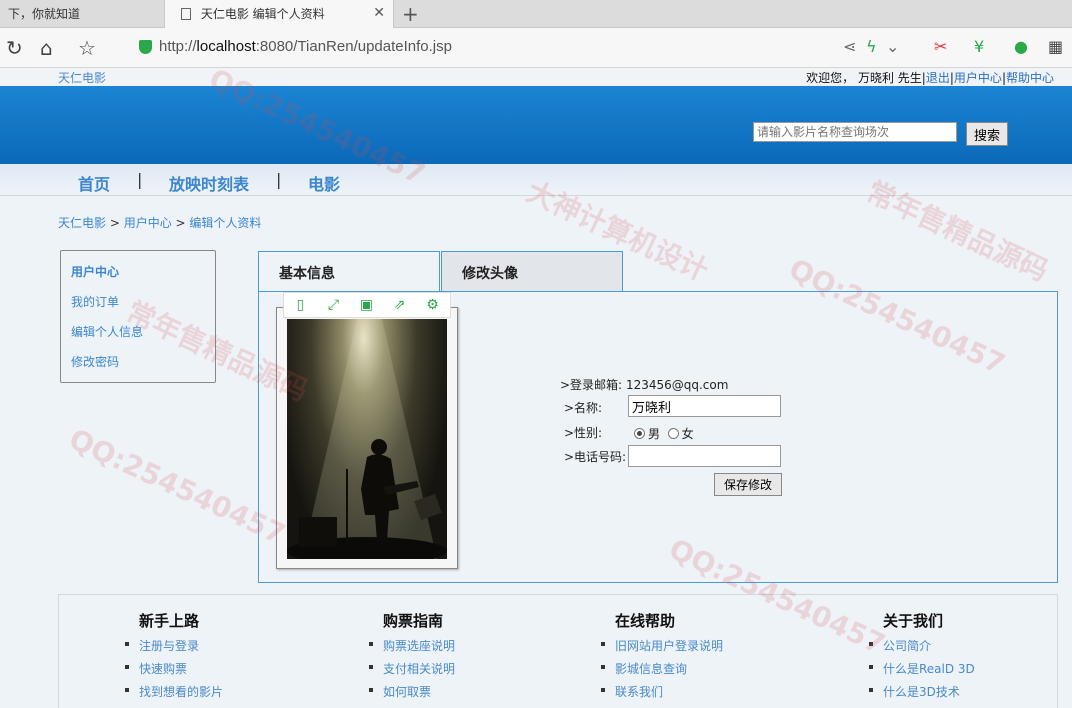 This screenshot has height=708, width=1072. I want to click on name-row: >名称:, so click(583, 407).